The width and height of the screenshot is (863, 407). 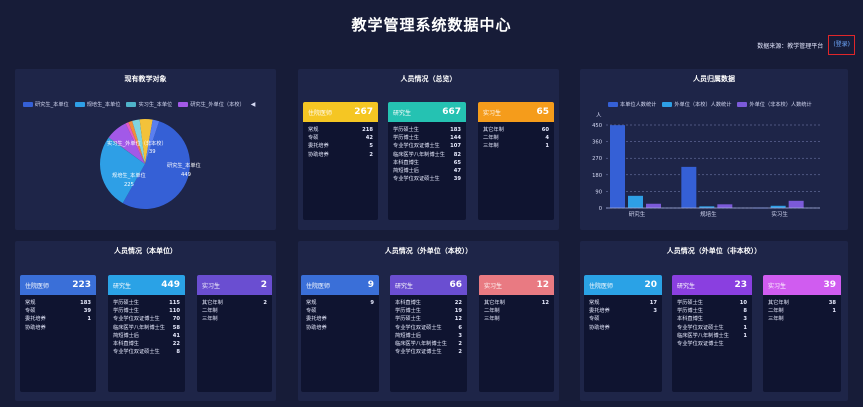 I want to click on card-row: 学历博士生 19, so click(x=428, y=311).